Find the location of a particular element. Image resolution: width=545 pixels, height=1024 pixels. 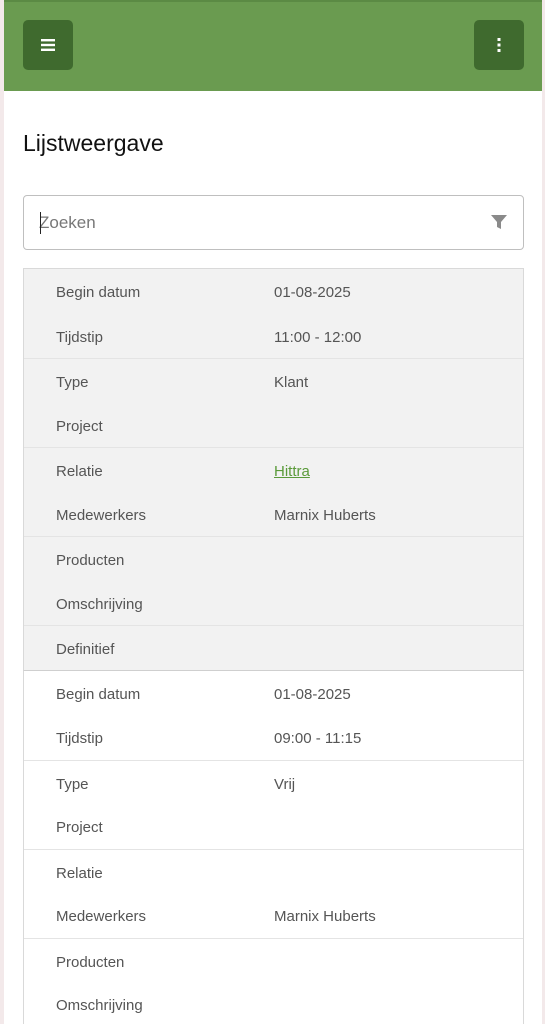

search-box is located at coordinates (273, 222).